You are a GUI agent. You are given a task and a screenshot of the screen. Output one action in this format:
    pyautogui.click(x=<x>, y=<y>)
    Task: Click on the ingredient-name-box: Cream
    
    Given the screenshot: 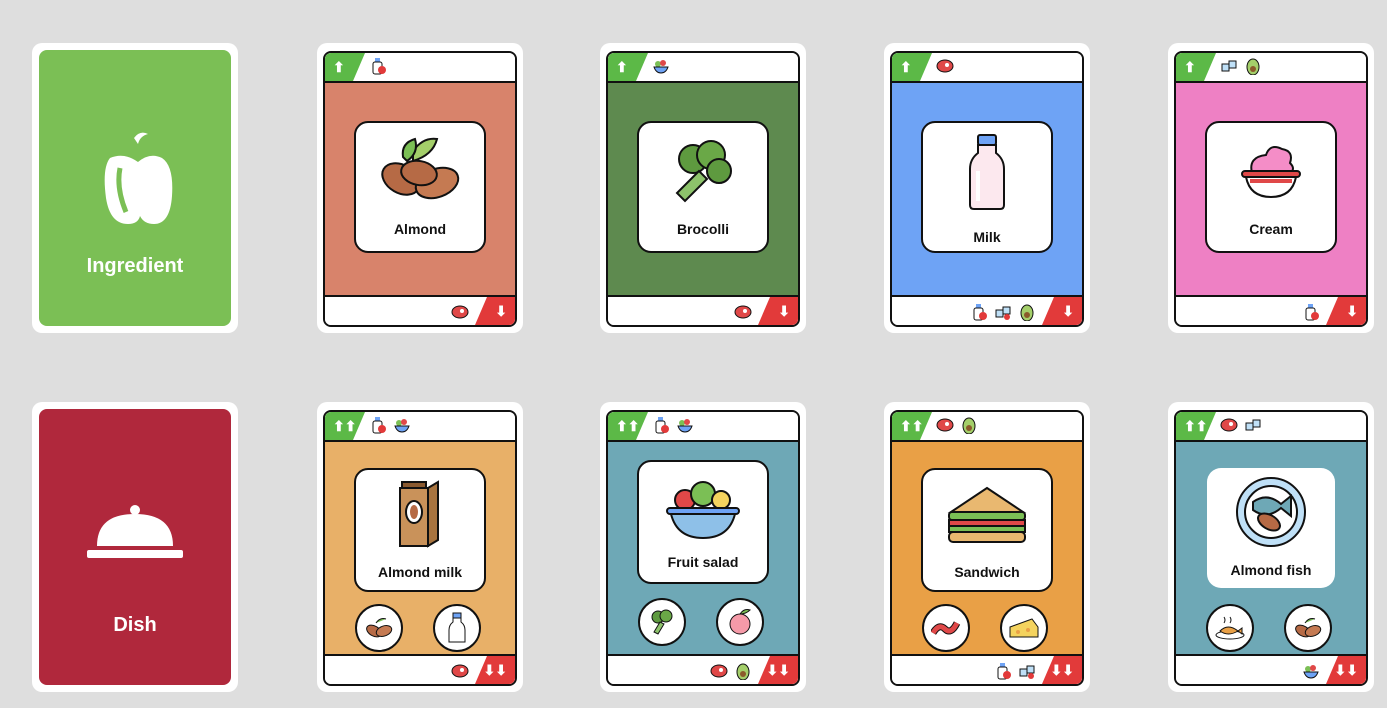 What is the action you would take?
    pyautogui.click(x=1271, y=187)
    